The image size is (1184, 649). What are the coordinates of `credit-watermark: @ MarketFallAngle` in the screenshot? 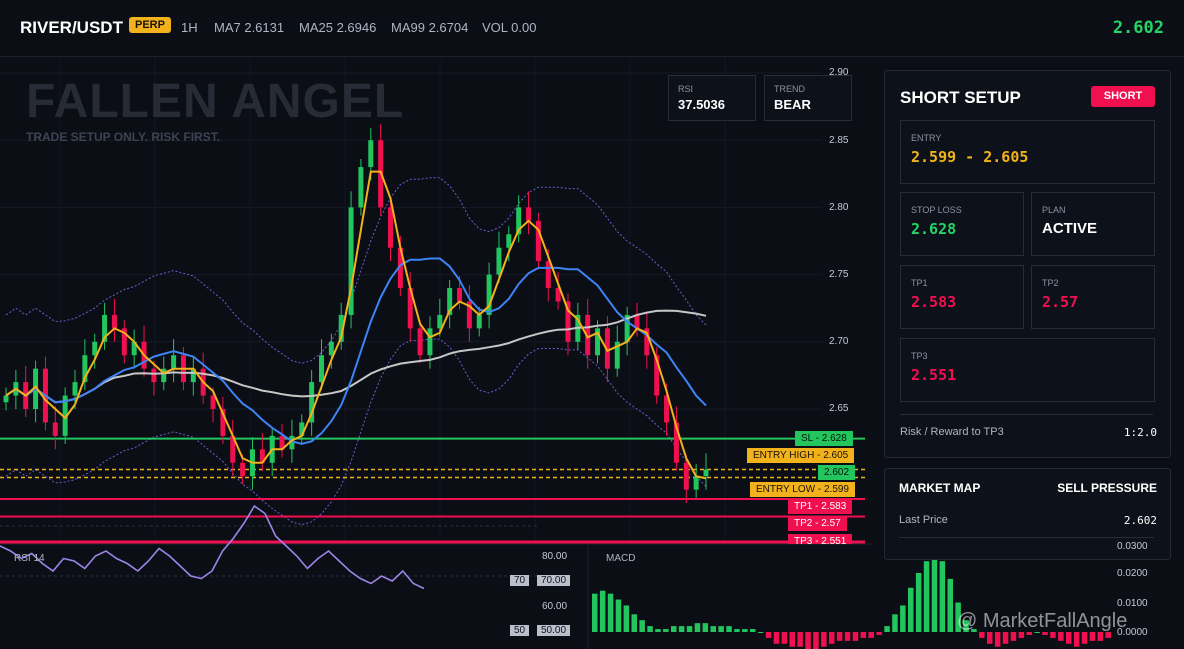 It's located at (1042, 621).